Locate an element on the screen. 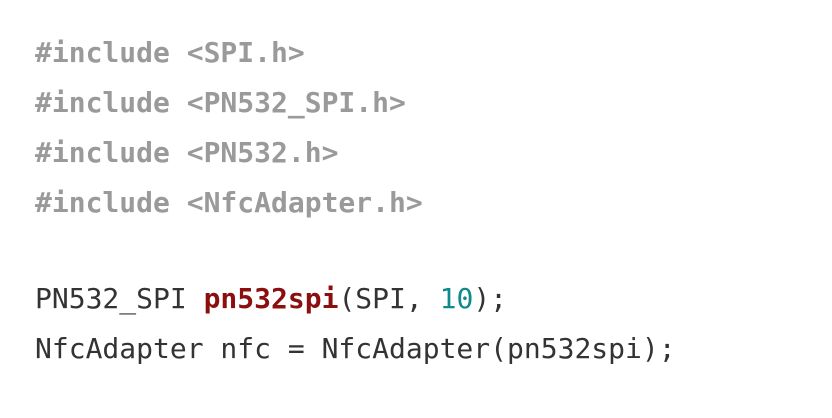  type-name-pn532-spi: PN532_SPI is located at coordinates (119, 298).